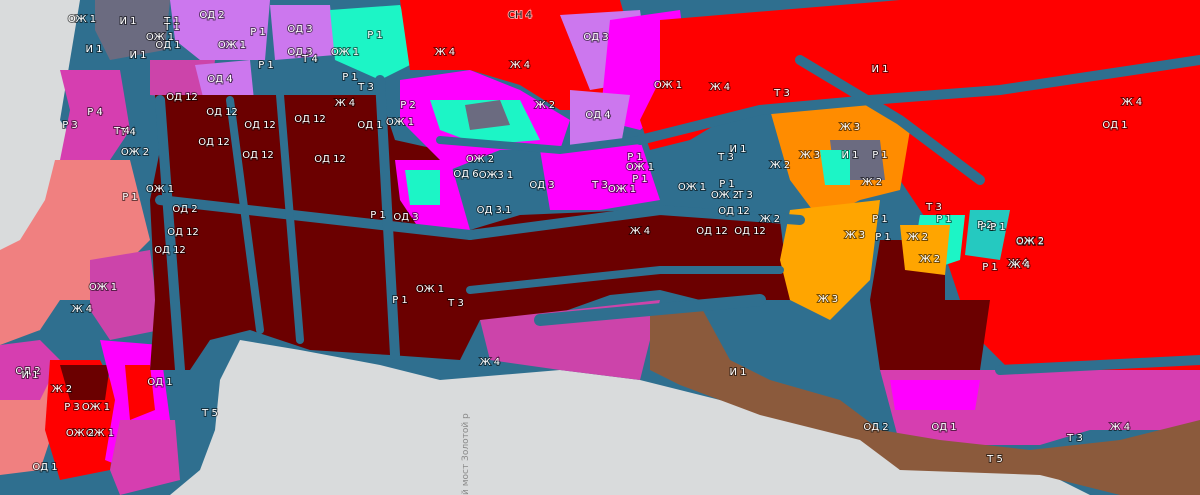 This screenshot has height=495, width=1200. I want to click on zone-r1-mid, so click(422, 187).